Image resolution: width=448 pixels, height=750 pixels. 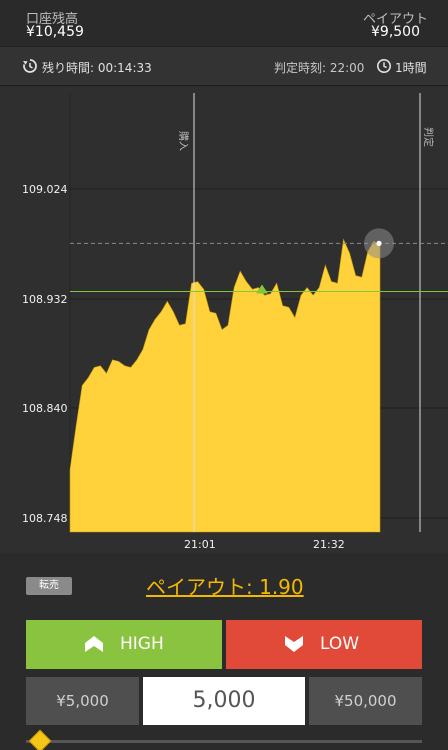 I want to click on low-button: LOW, so click(x=324, y=644).